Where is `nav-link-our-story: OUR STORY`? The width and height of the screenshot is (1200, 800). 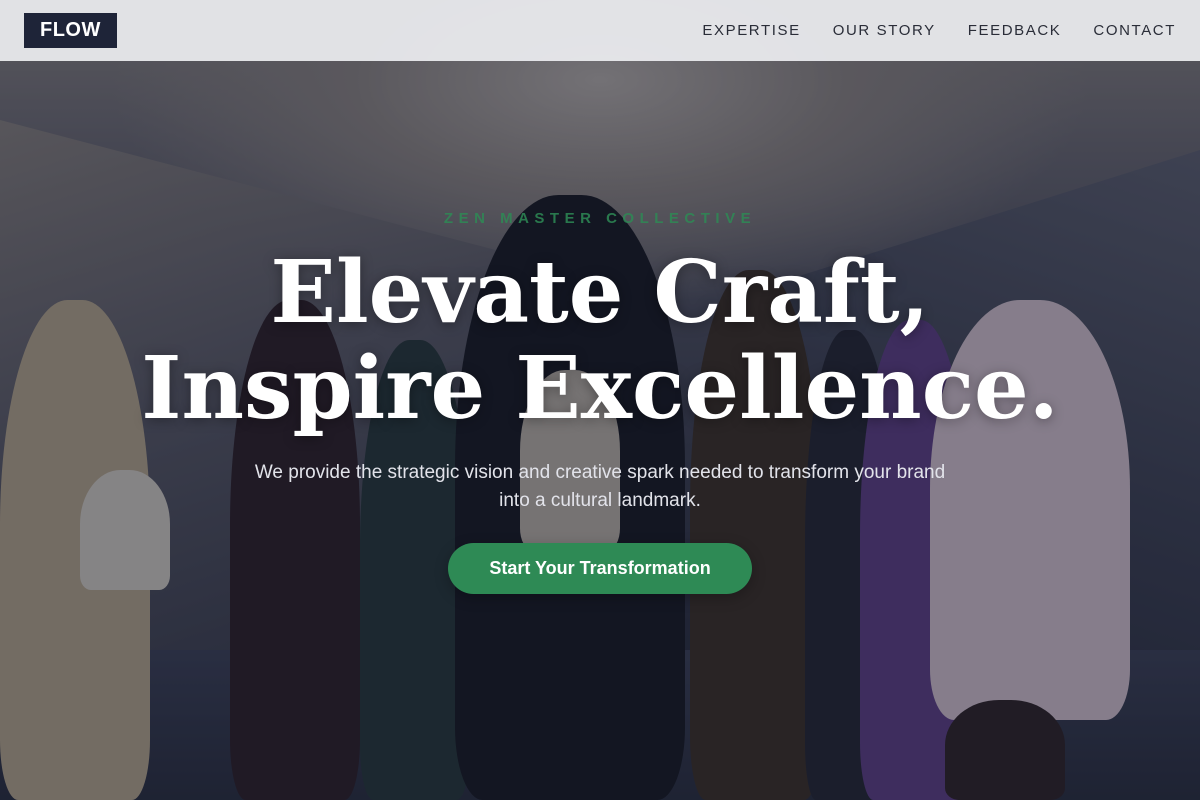
nav-link-our-story: OUR STORY is located at coordinates (884, 30).